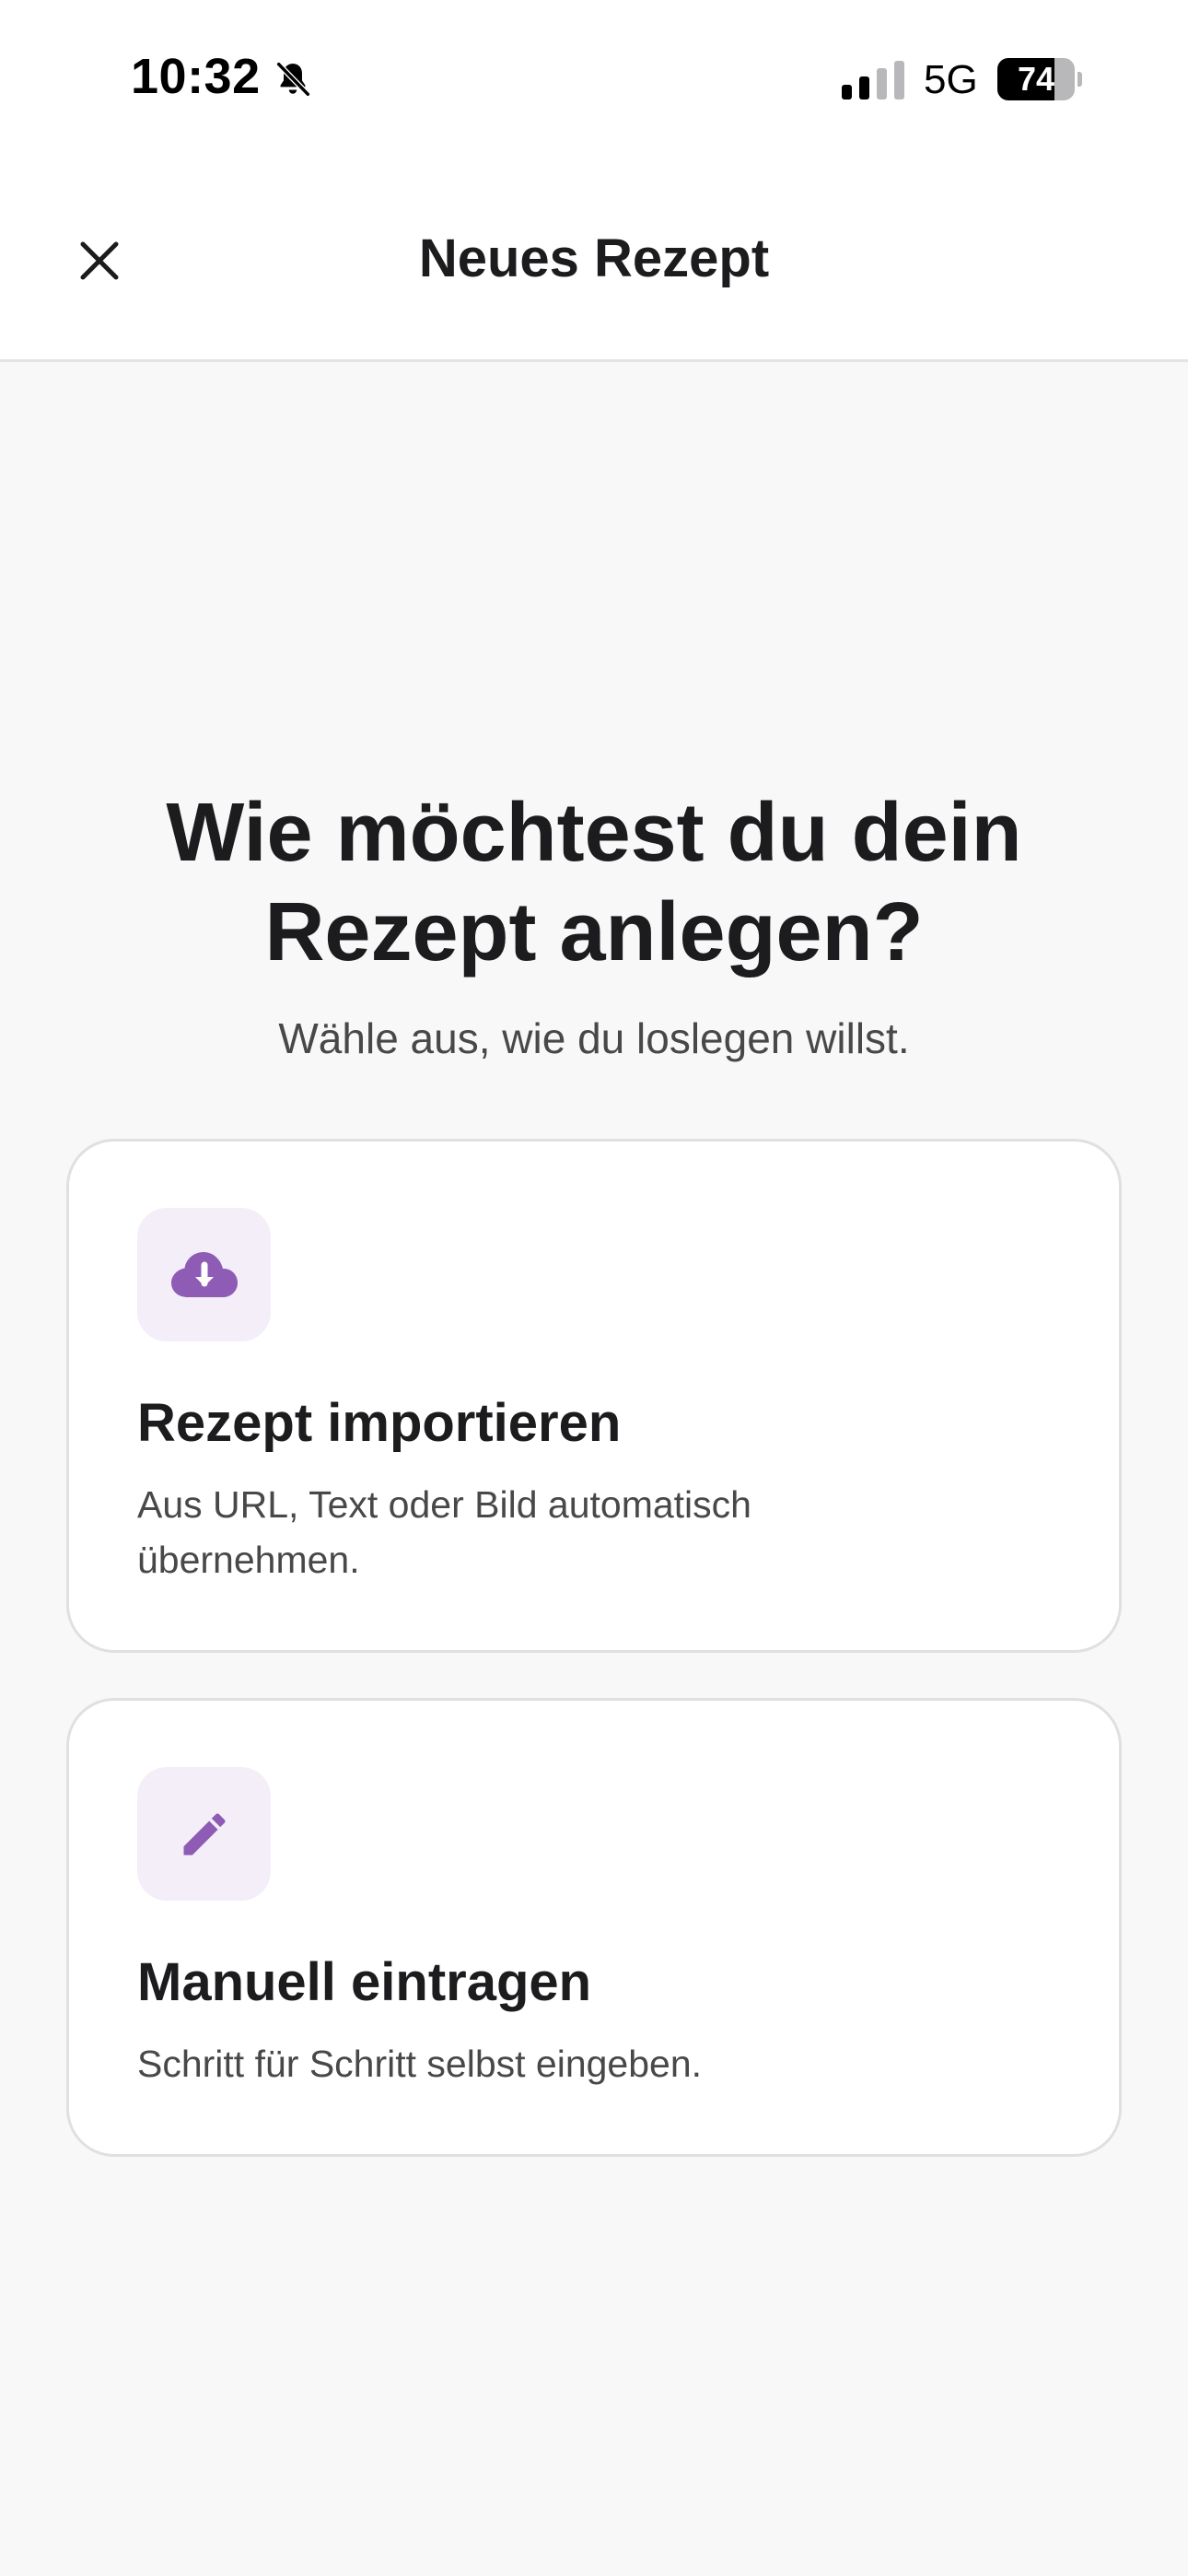 This screenshot has width=1188, height=2576. I want to click on pencil-icon, so click(204, 1833).